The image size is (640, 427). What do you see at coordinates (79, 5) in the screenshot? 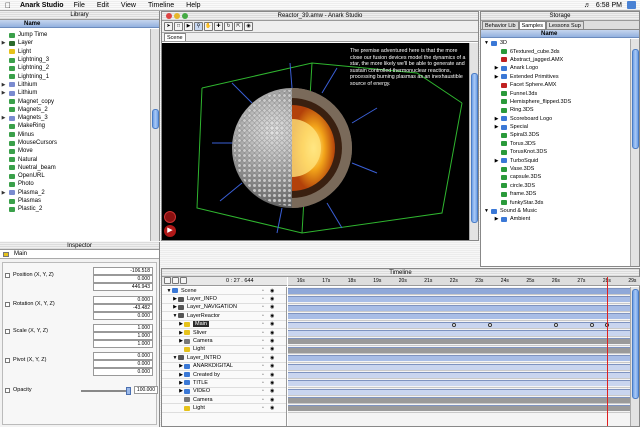
I see `menu-file: File` at bounding box center [79, 5].